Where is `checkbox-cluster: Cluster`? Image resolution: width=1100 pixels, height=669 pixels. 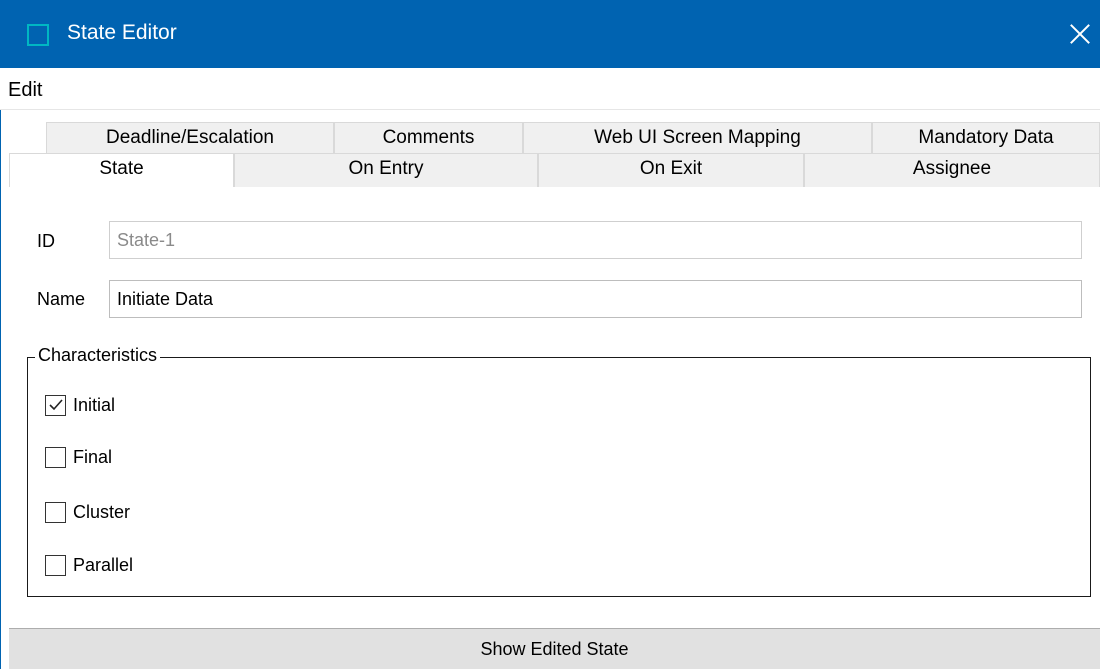
checkbox-cluster: Cluster is located at coordinates (87, 512).